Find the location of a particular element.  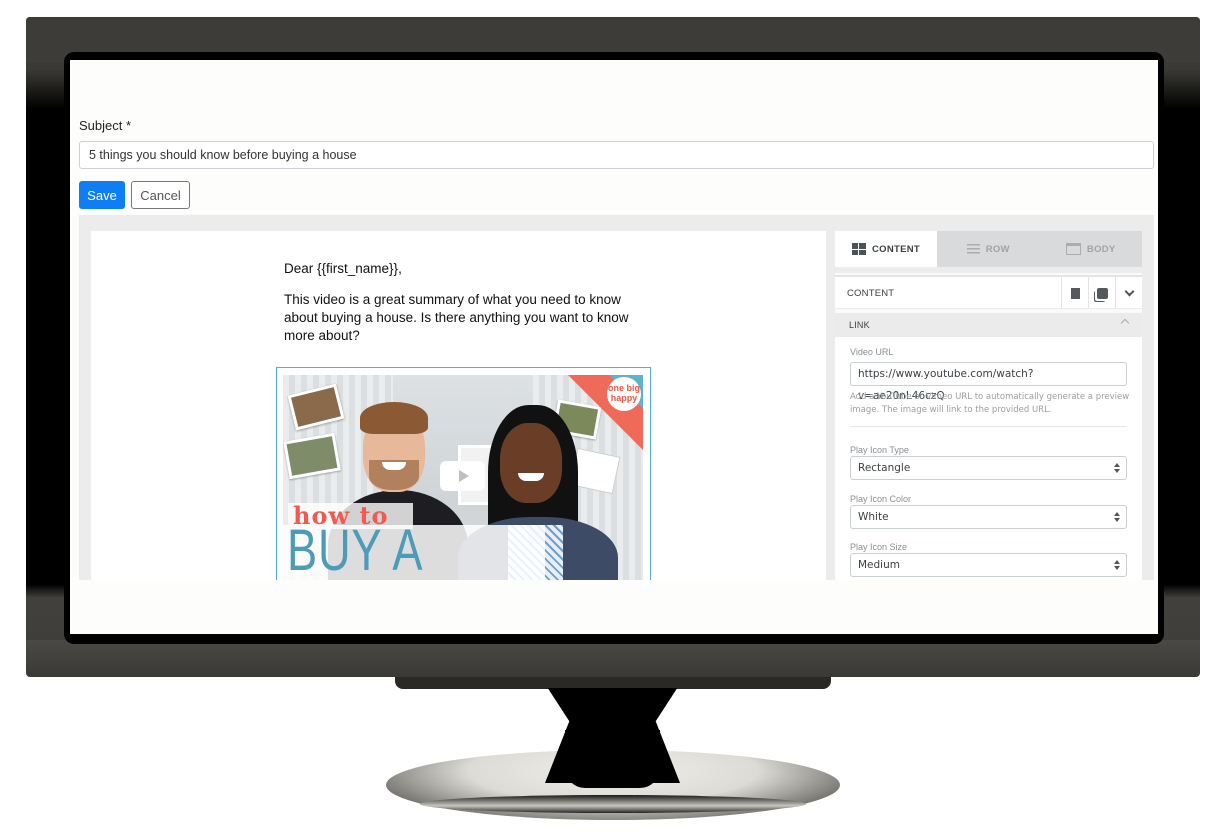

play-icon-size-select: Medium is located at coordinates (988, 565).